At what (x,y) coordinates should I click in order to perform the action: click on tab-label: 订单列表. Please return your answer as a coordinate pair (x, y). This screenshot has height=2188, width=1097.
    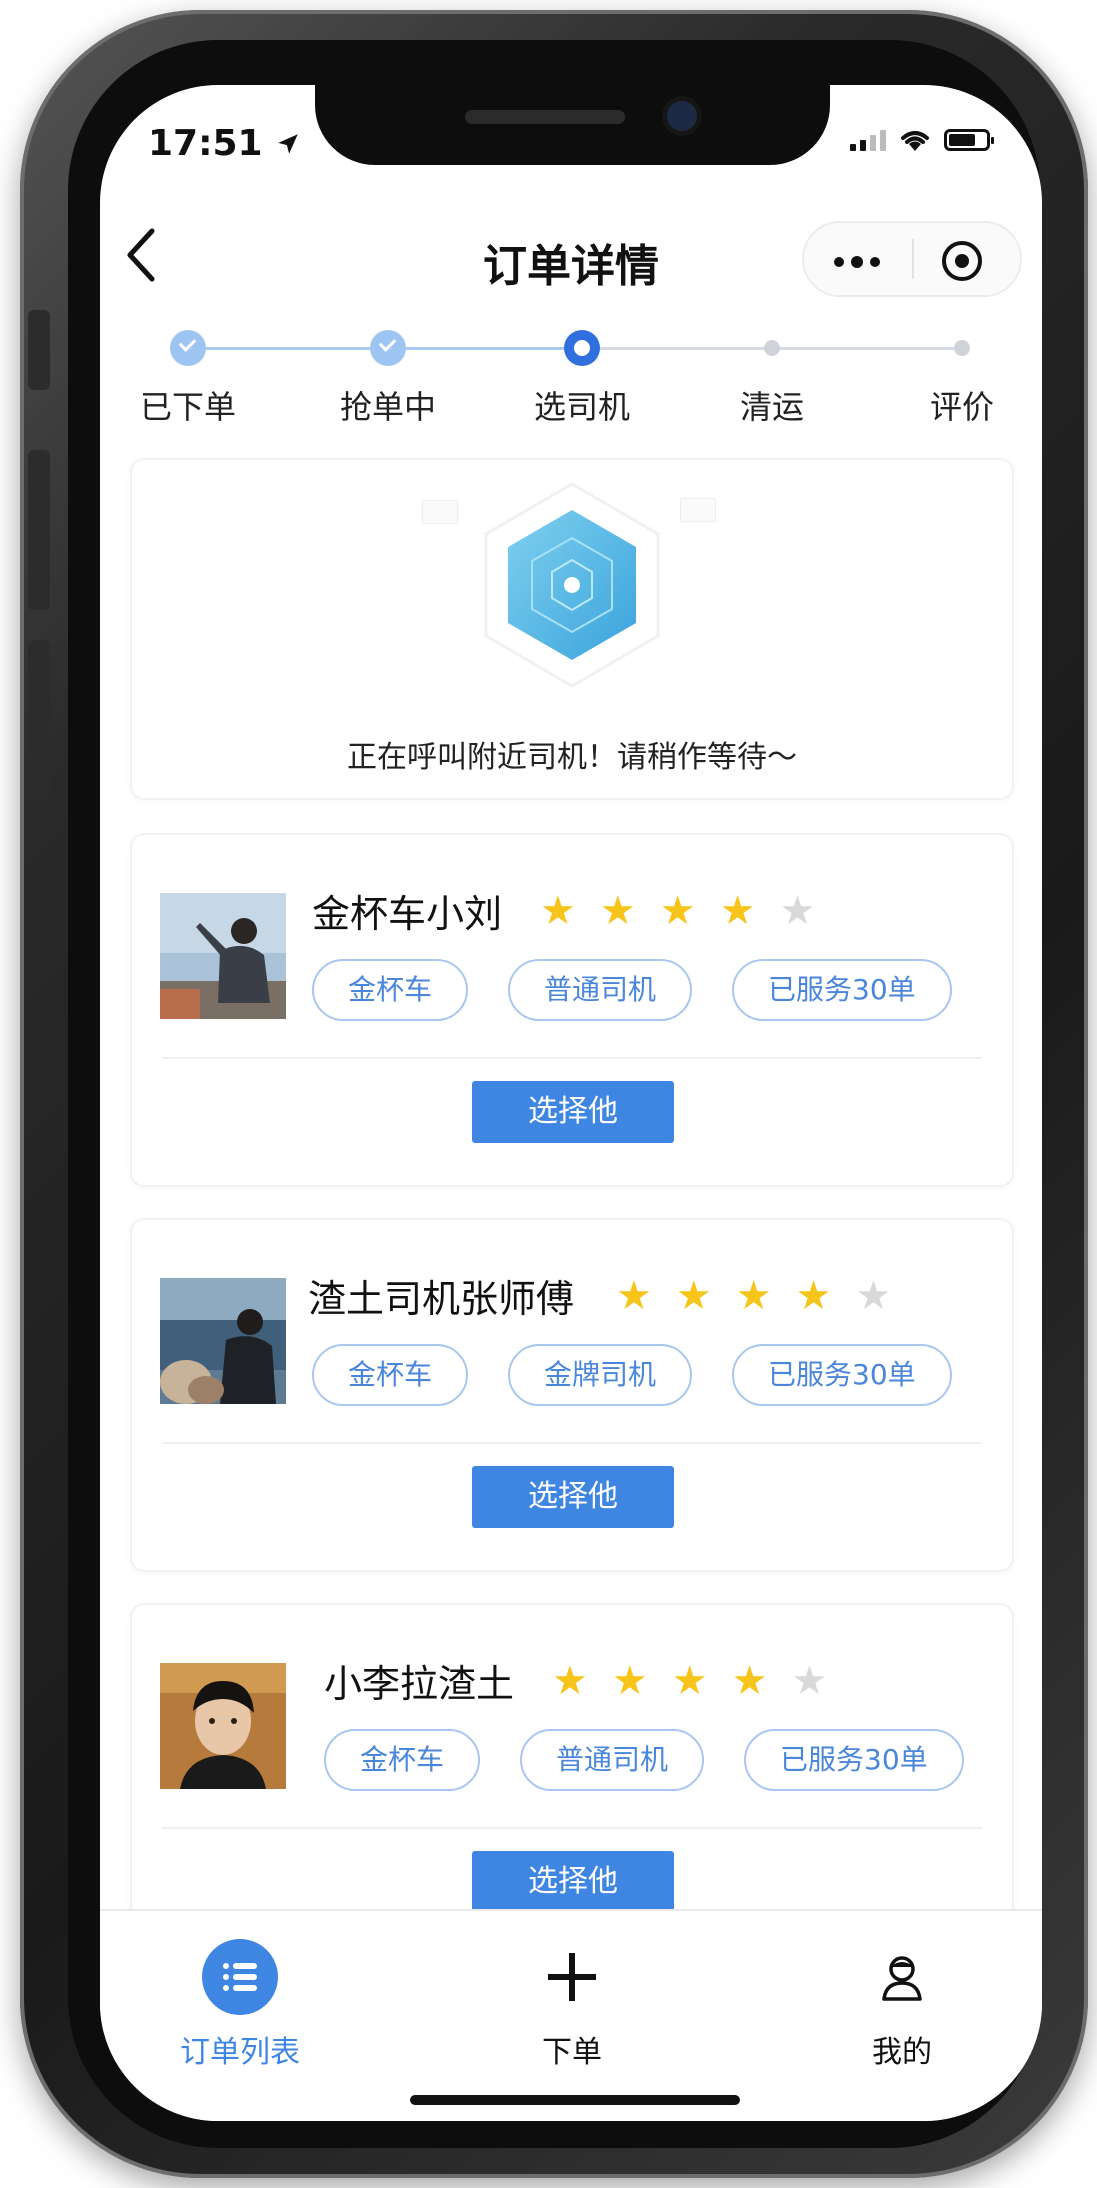
    Looking at the image, I should click on (240, 2052).